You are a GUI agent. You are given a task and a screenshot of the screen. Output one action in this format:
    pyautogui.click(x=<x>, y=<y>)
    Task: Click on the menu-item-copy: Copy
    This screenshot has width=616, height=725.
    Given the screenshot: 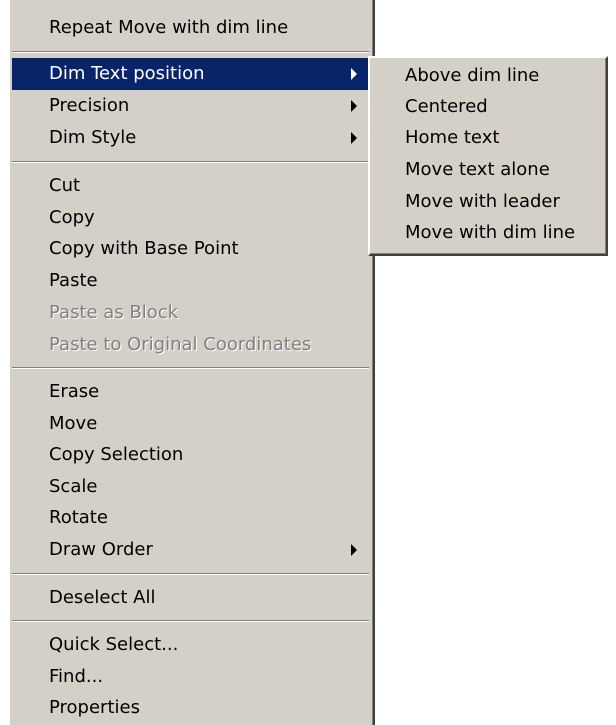 What is the action you would take?
    pyautogui.click(x=191, y=218)
    